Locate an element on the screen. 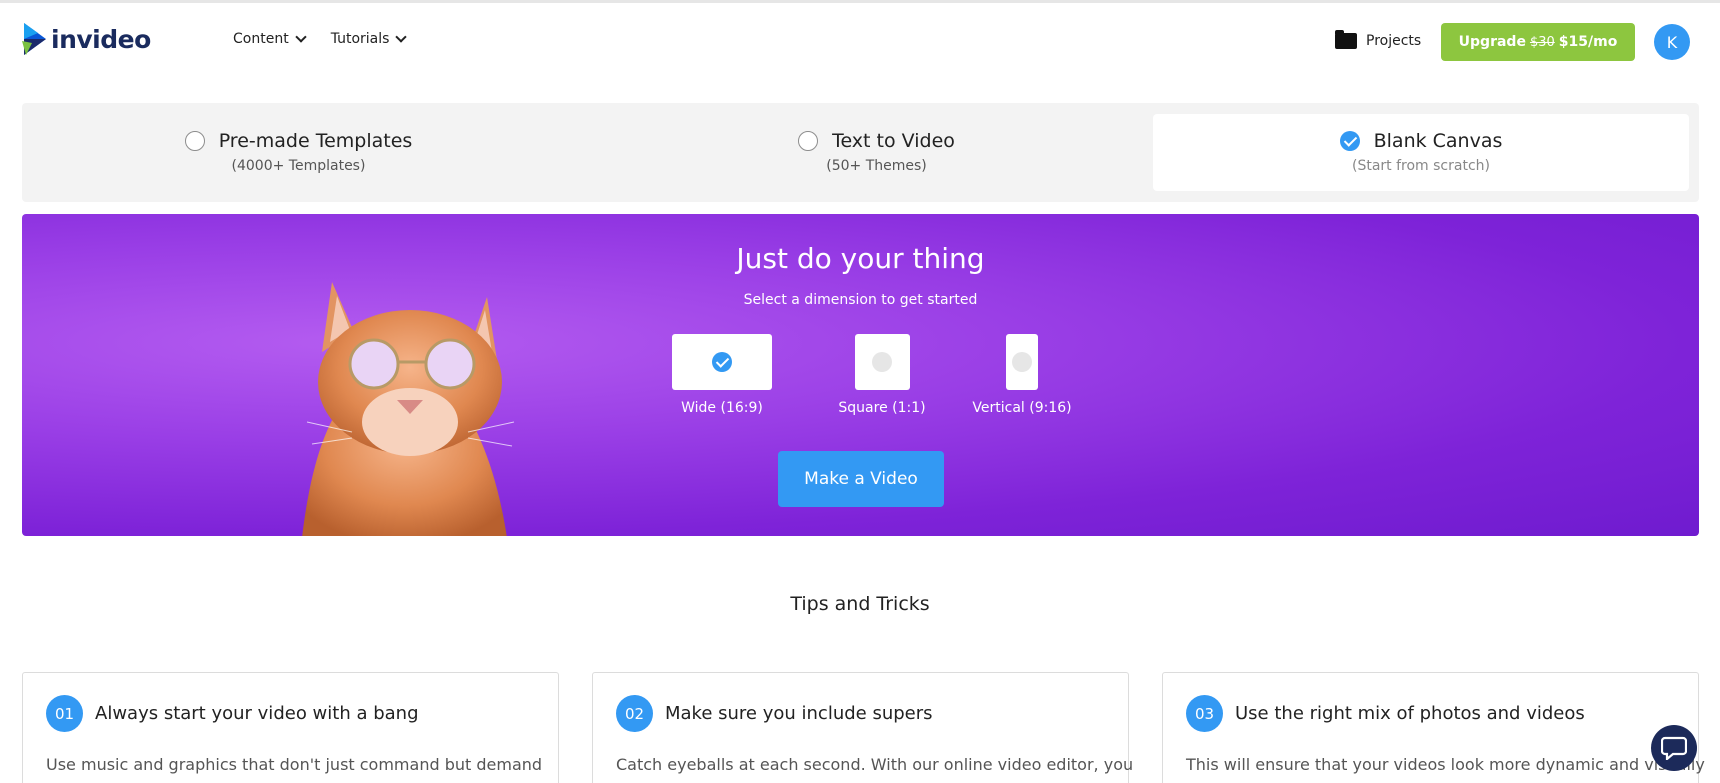 The image size is (1720, 783). dimension-wide-preview is located at coordinates (722, 362).